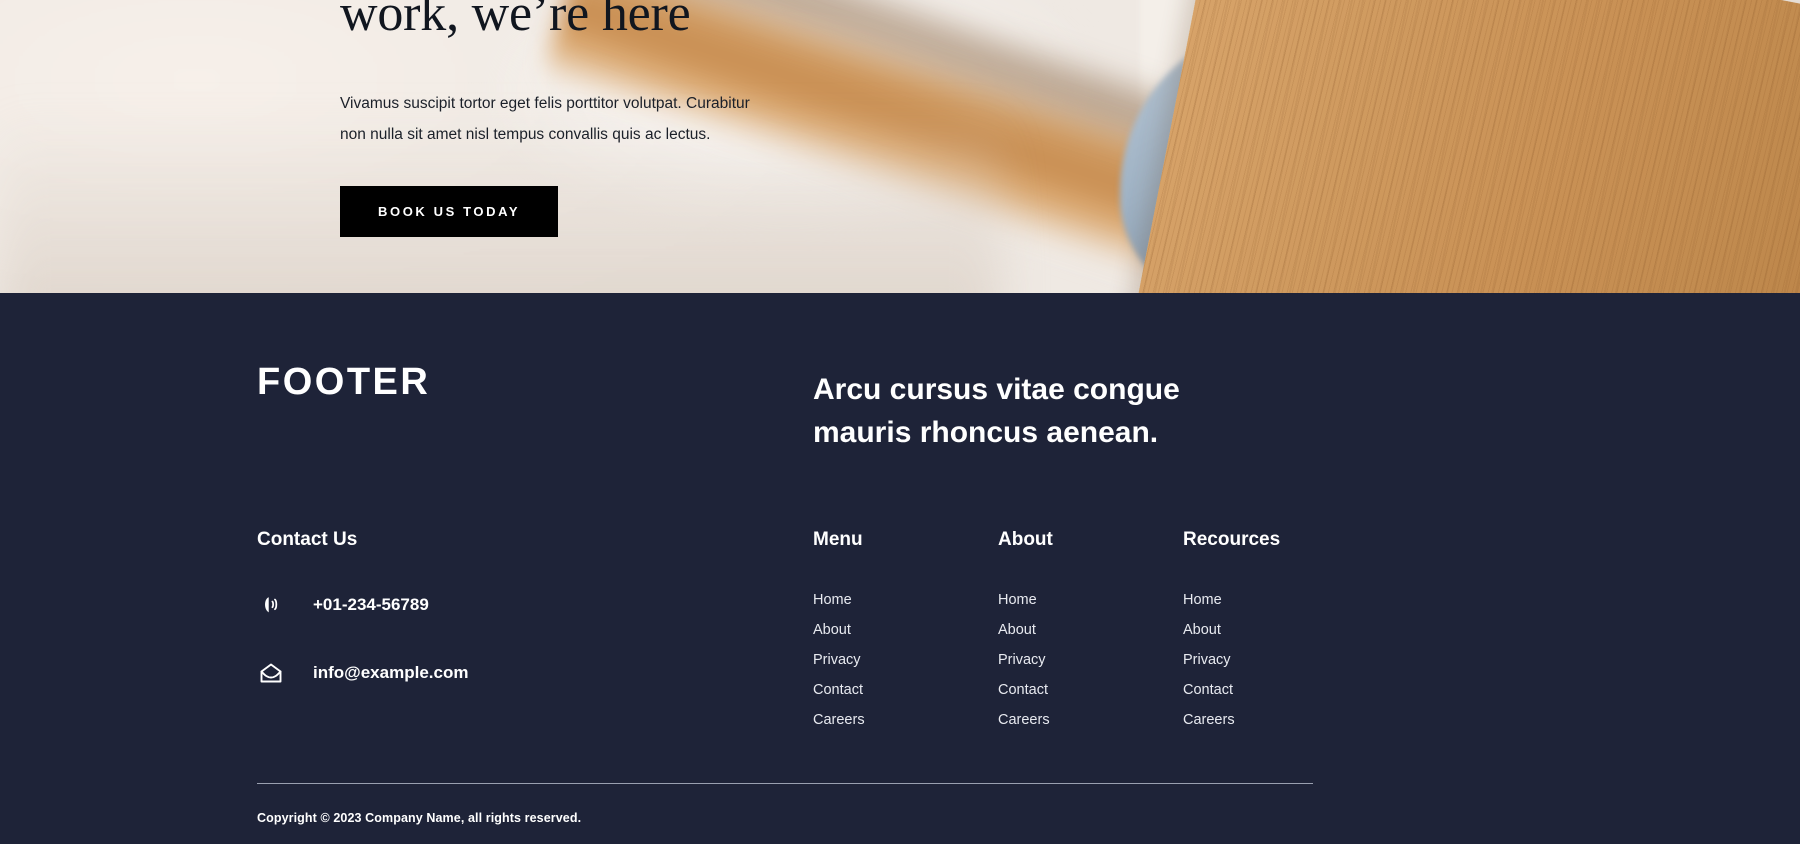 The image size is (1800, 844). What do you see at coordinates (535, 382) in the screenshot?
I see `footer-logo: FOOTER` at bounding box center [535, 382].